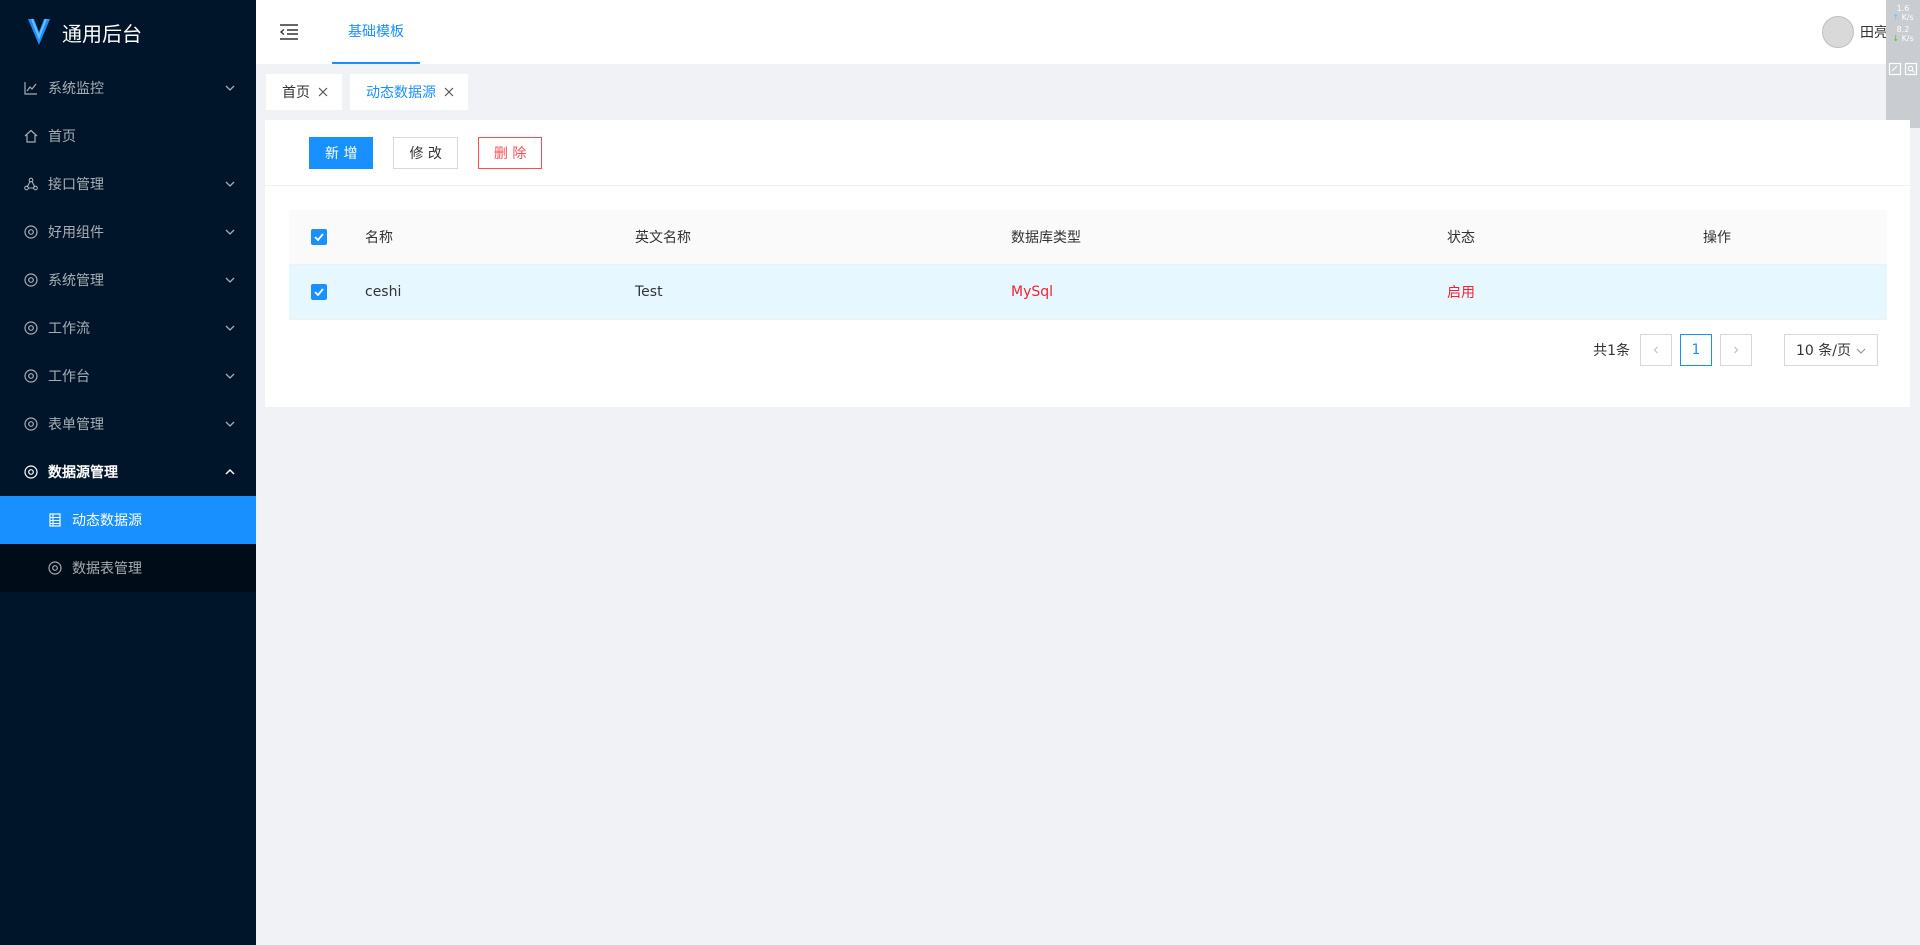 The height and width of the screenshot is (945, 1920). Describe the element at coordinates (76, 233) in the screenshot. I see `sidebar-item-label: 好用组件` at that location.